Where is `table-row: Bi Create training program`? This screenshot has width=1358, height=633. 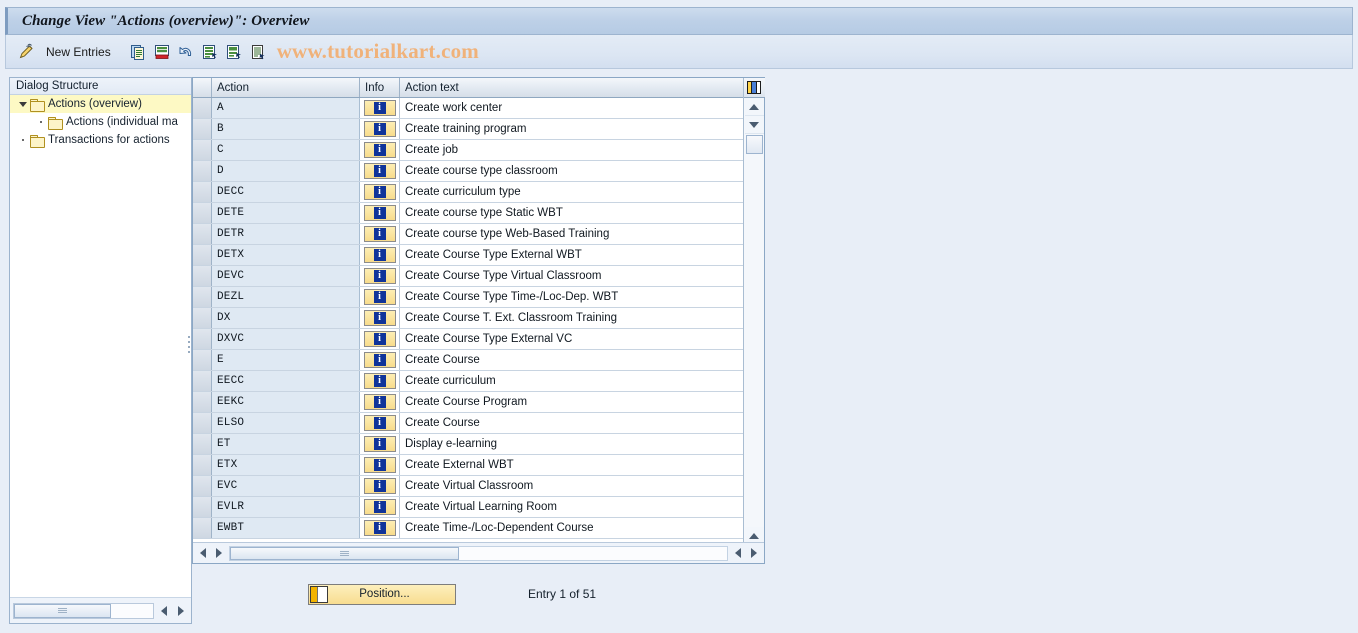
table-row: Bi Create training program is located at coordinates (478, 129).